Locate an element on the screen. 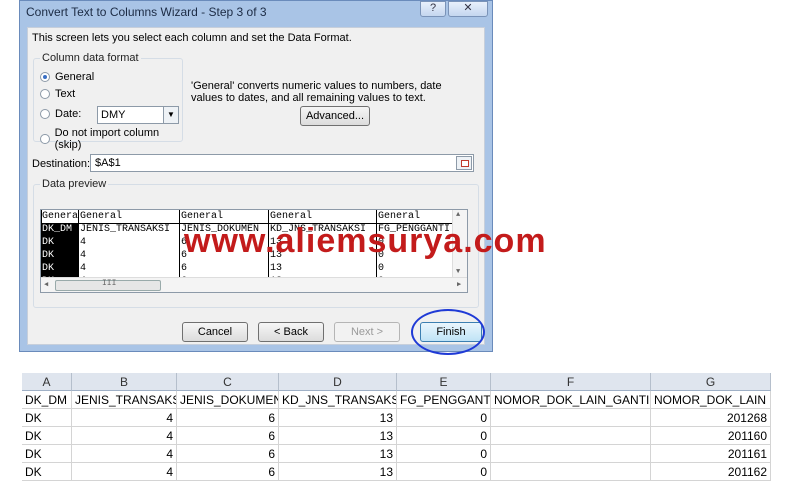 The width and height of the screenshot is (810, 490). radio-text-label: Text is located at coordinates (65, 94).